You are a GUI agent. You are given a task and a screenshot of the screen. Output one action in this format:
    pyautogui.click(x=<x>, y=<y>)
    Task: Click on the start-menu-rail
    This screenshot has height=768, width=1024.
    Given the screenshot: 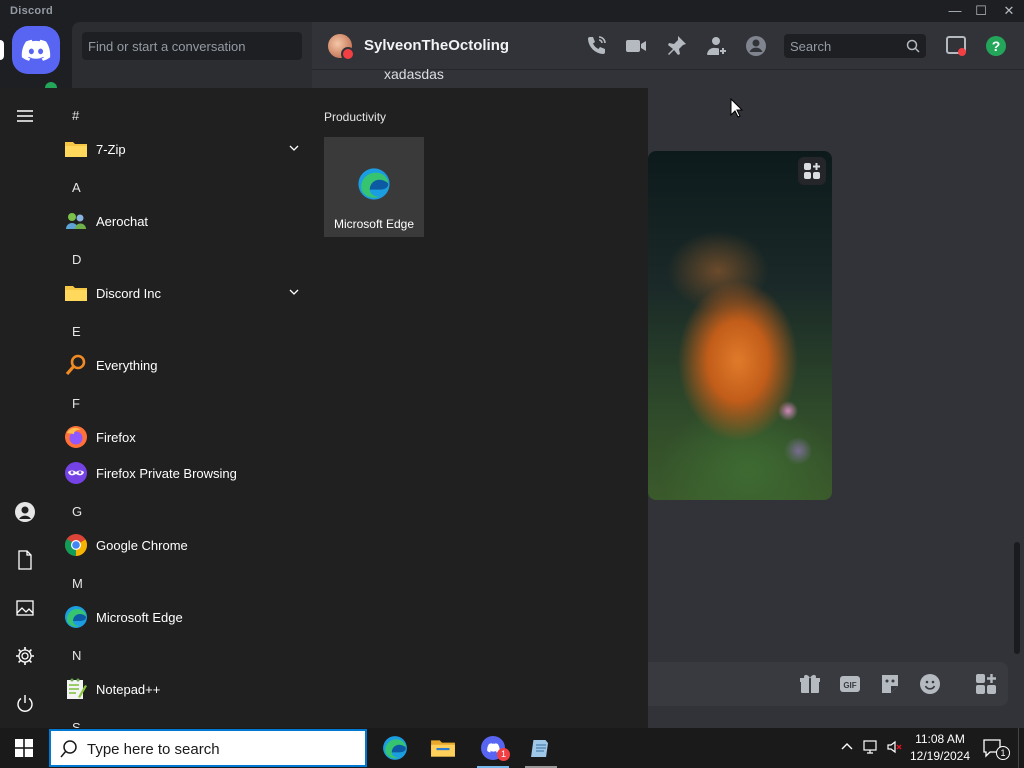 What is the action you would take?
    pyautogui.click(x=24, y=408)
    